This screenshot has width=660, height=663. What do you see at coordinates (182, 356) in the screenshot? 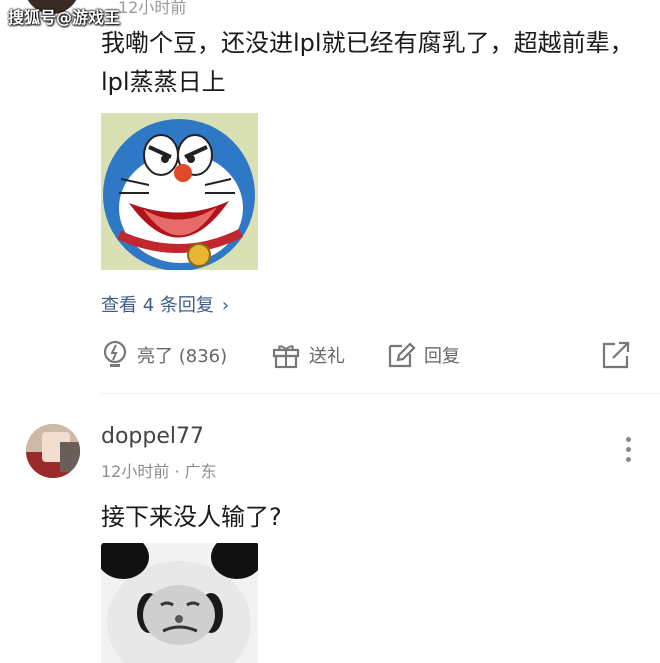
I see `like-label: 亮了 (836)` at bounding box center [182, 356].